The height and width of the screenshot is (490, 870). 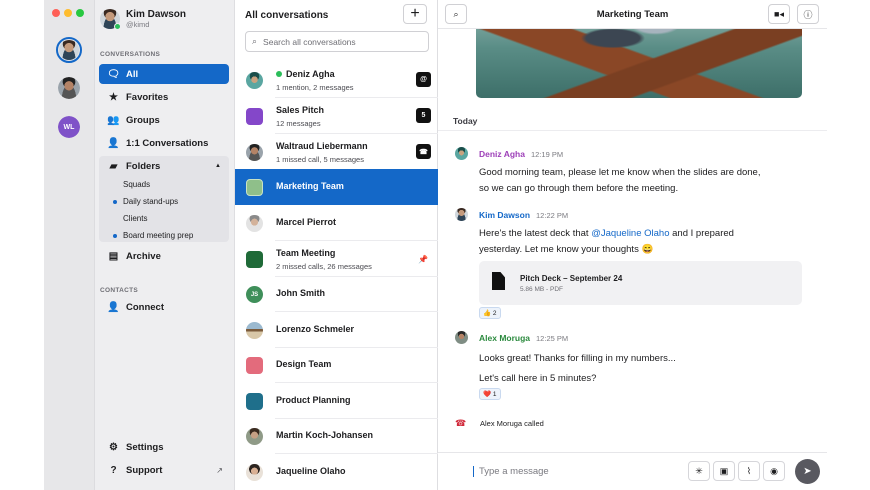 I want to click on folder-label: Squads, so click(x=137, y=184).